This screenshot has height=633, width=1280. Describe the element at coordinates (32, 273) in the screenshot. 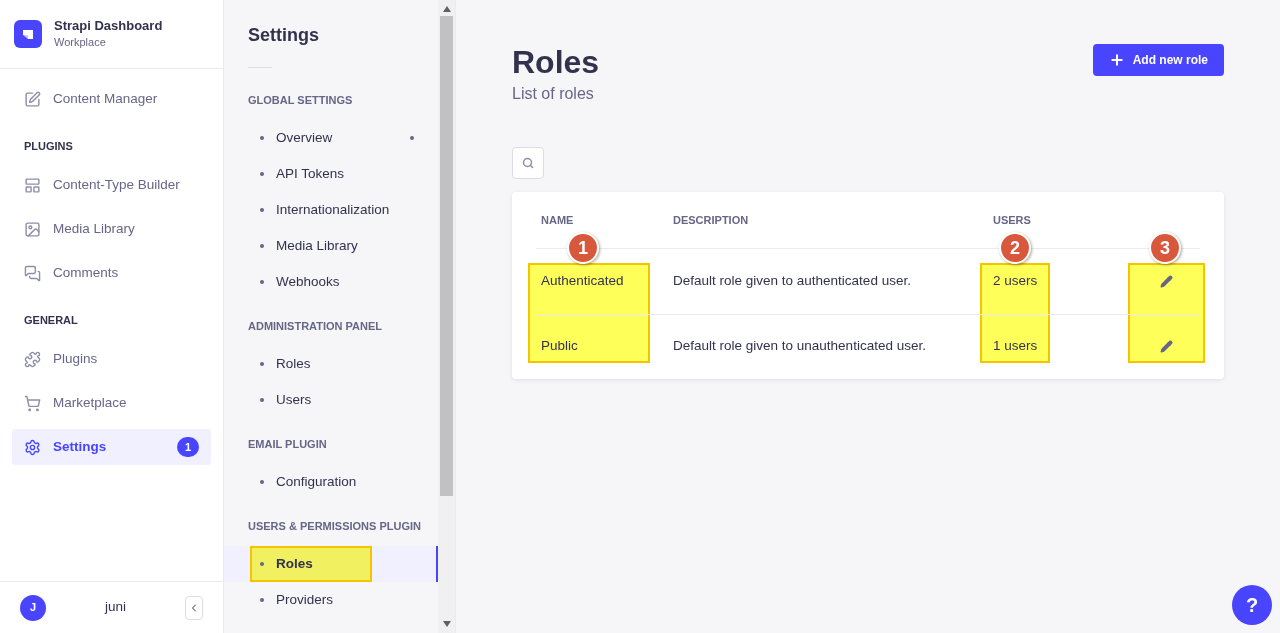

I see `chat-icon` at that location.